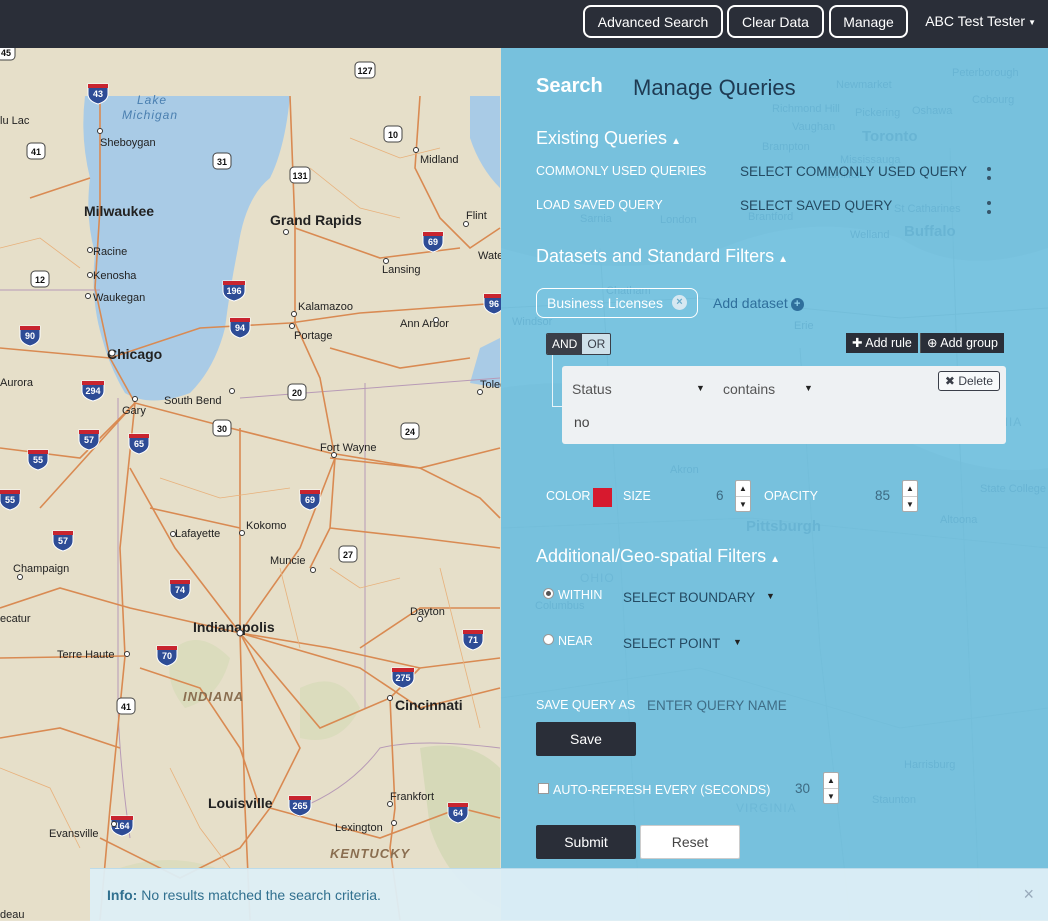 The height and width of the screenshot is (921, 1048). I want to click on svg-text: 10, so click(393, 135).